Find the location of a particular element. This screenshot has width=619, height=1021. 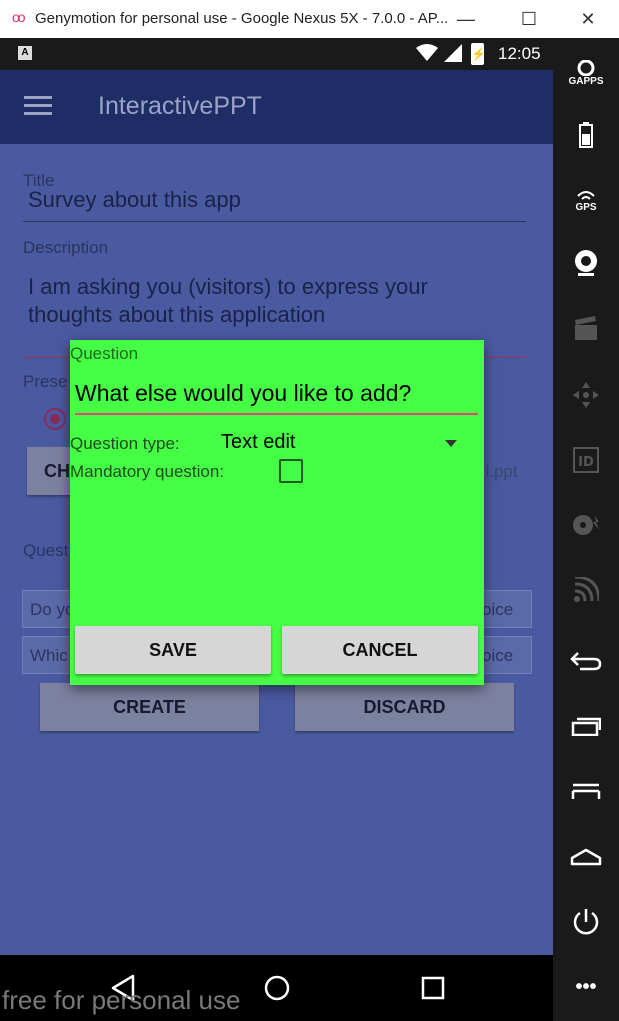

save-button: SAVE is located at coordinates (173, 650).